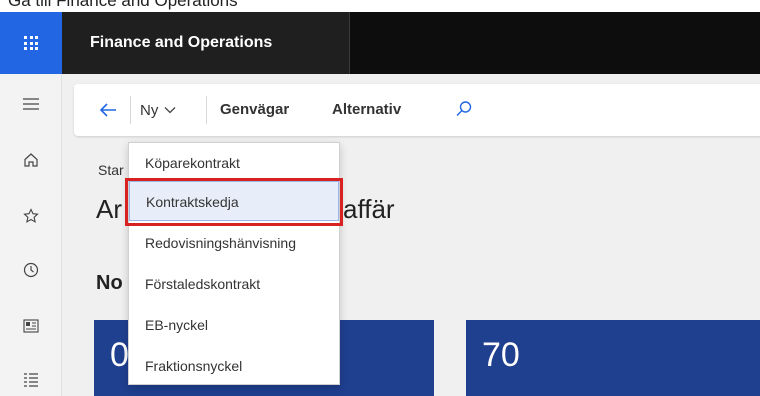  I want to click on chevron-down-icon, so click(170, 110).